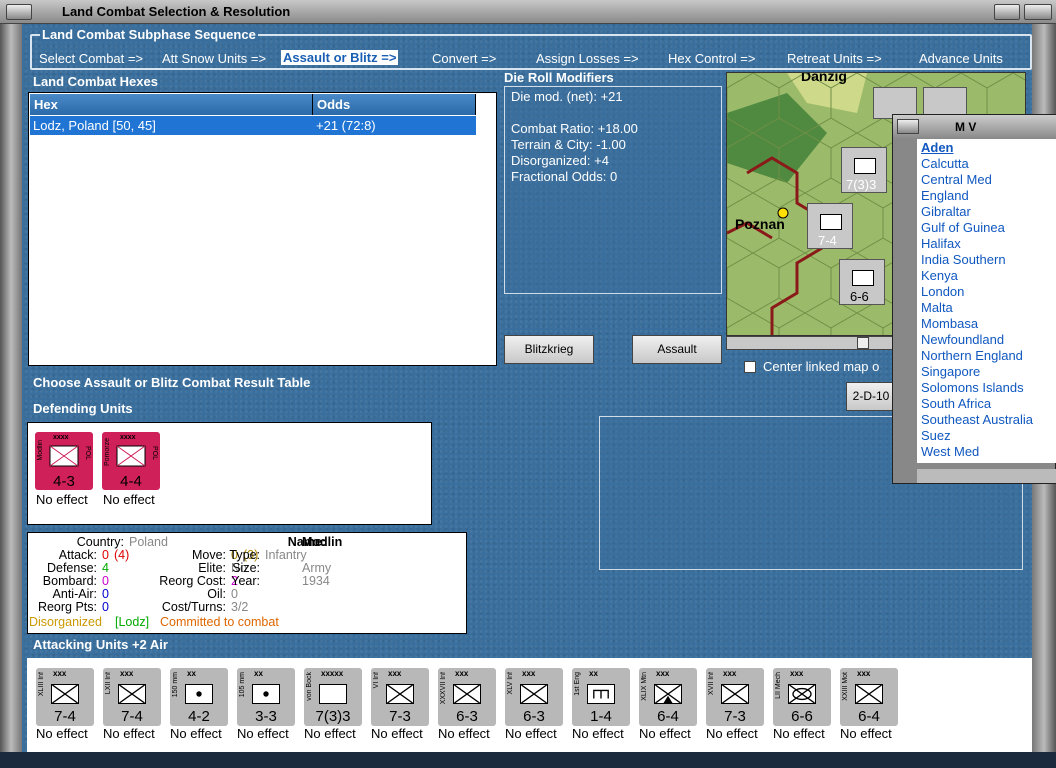 Image resolution: width=1056 pixels, height=768 pixels. What do you see at coordinates (811, 343) in the screenshot?
I see `map-scrollbar` at bounding box center [811, 343].